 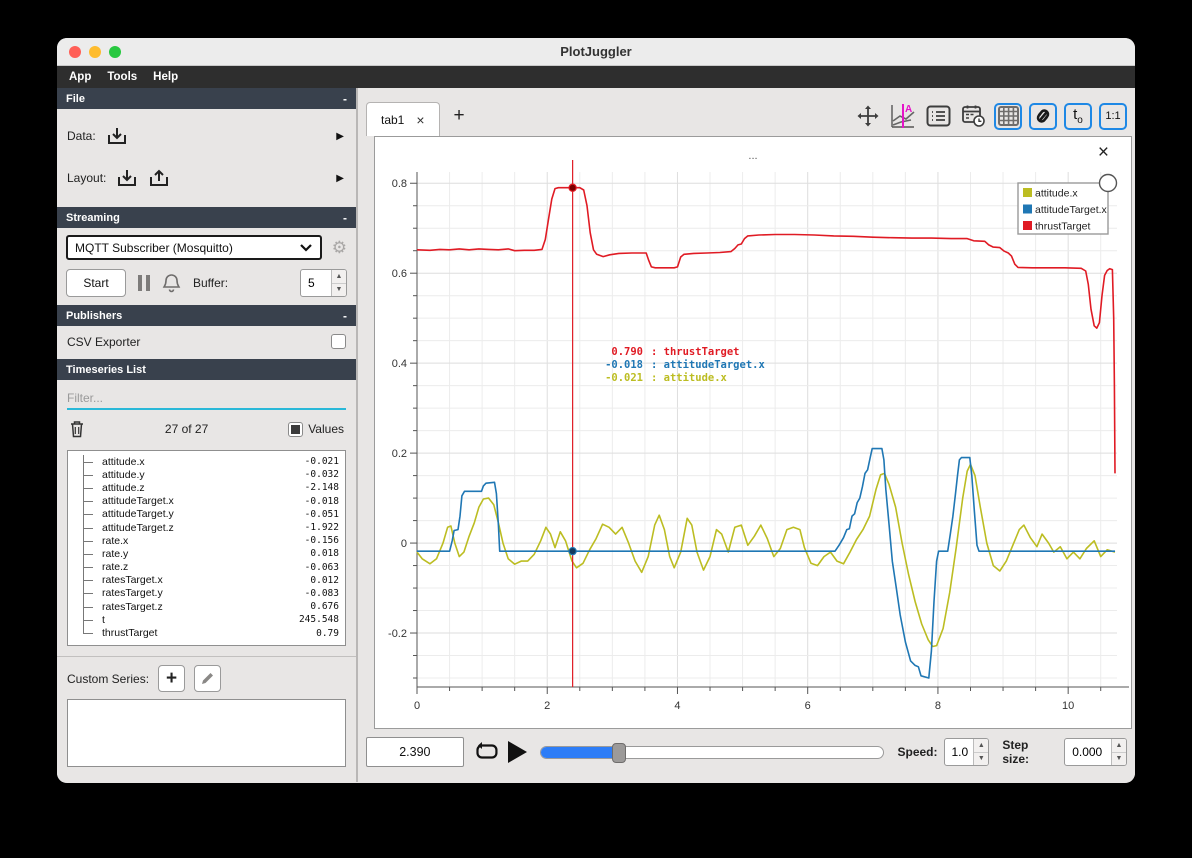 I want to click on timeseries-name: rate.x, so click(x=115, y=540).